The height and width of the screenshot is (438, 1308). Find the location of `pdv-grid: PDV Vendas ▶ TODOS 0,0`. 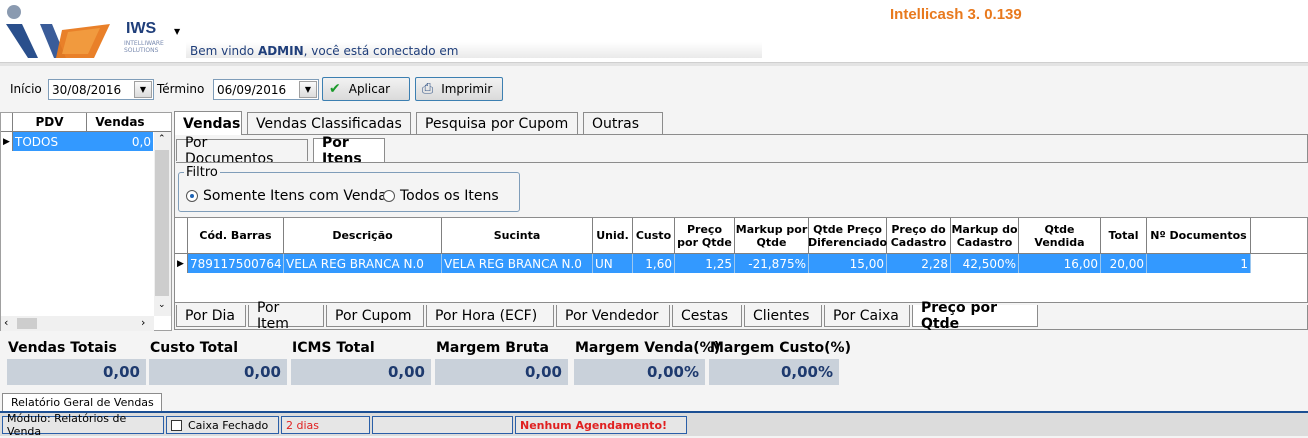

pdv-grid: PDV Vendas ▶ TODOS 0,0 is located at coordinates (86, 221).